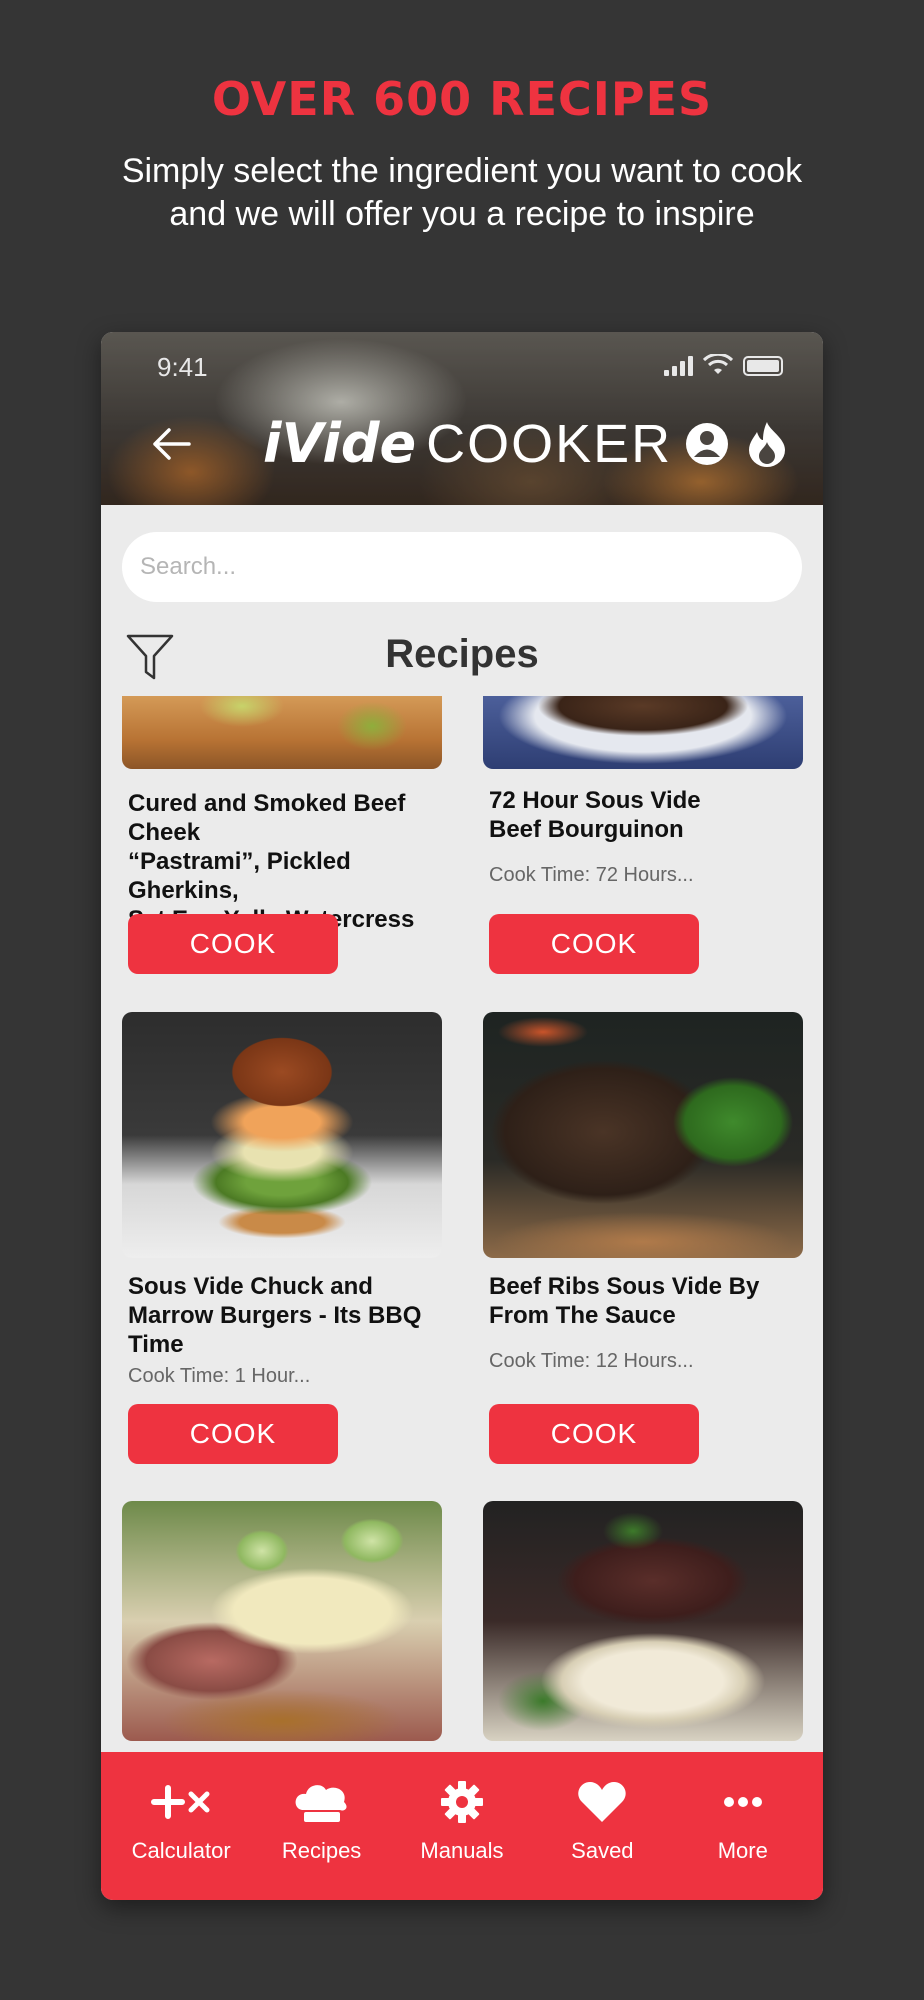  I want to click on gear-icon, so click(461, 1802).